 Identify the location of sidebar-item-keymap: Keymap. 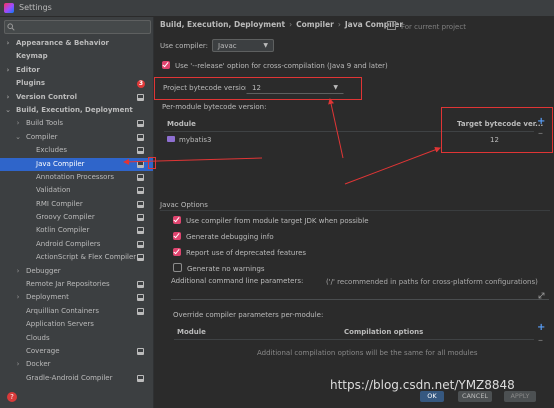
(76, 56).